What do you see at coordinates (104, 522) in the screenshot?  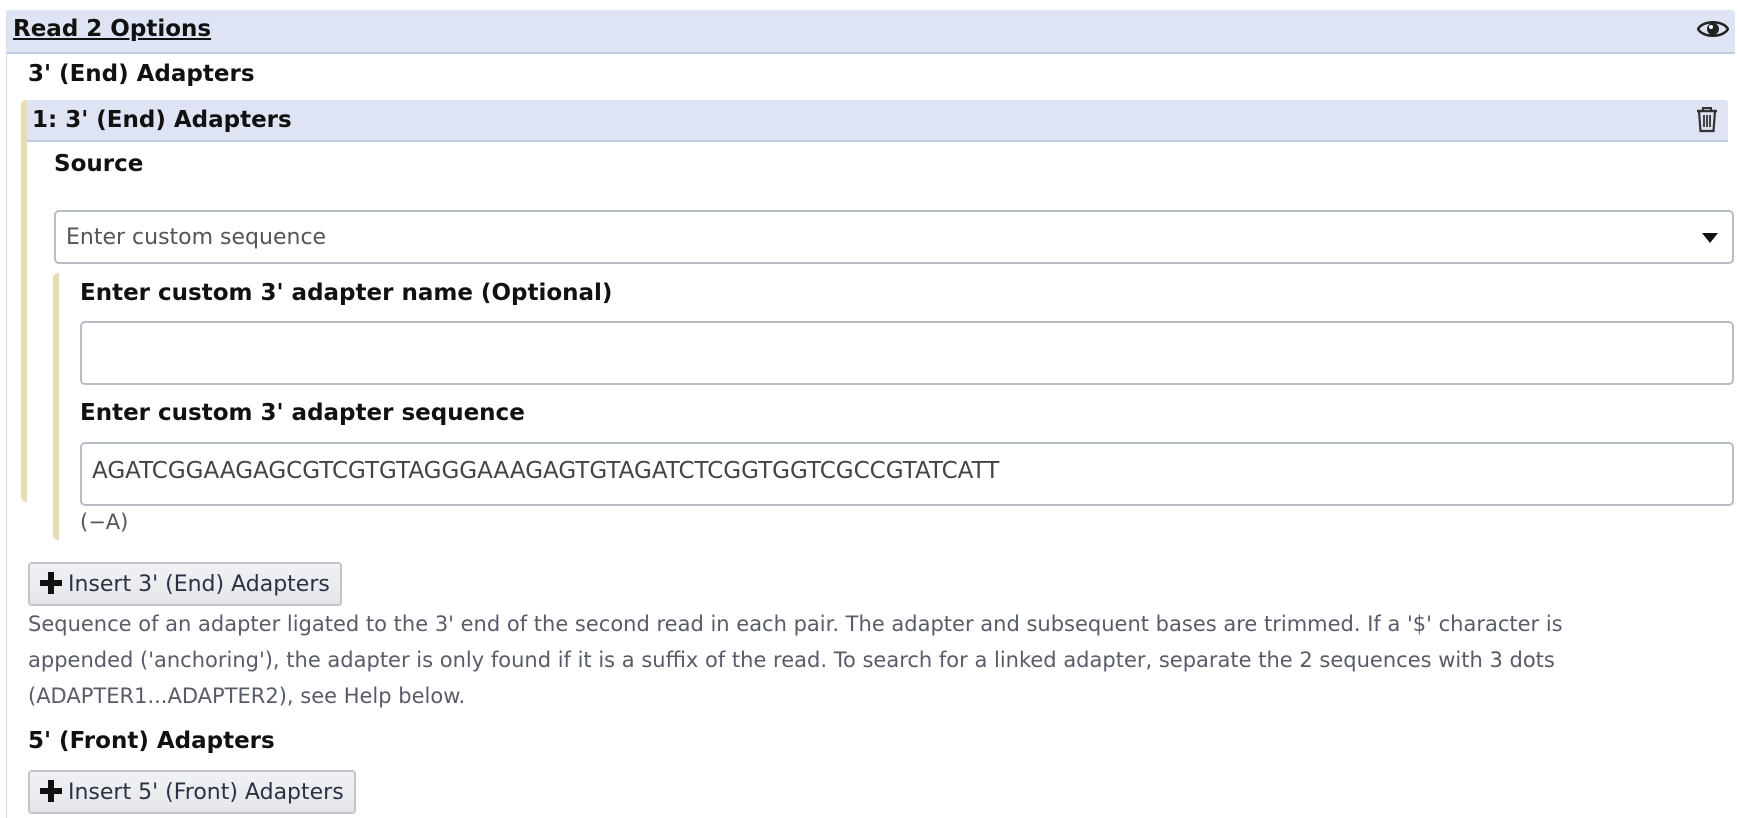 I see `sequence-note: (−A)` at bounding box center [104, 522].